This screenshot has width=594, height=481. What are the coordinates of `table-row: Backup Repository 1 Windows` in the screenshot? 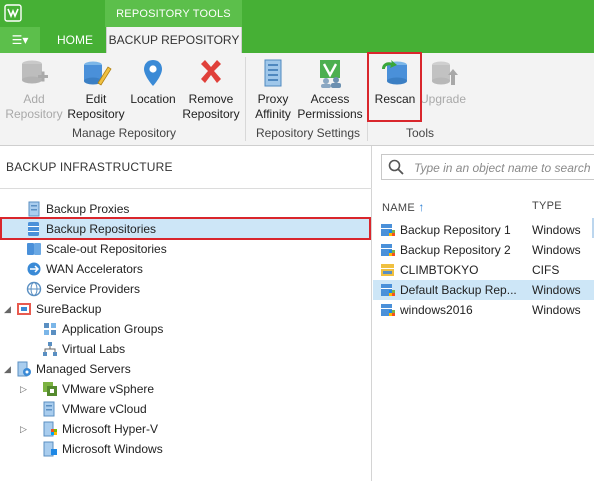 It's located at (483, 230).